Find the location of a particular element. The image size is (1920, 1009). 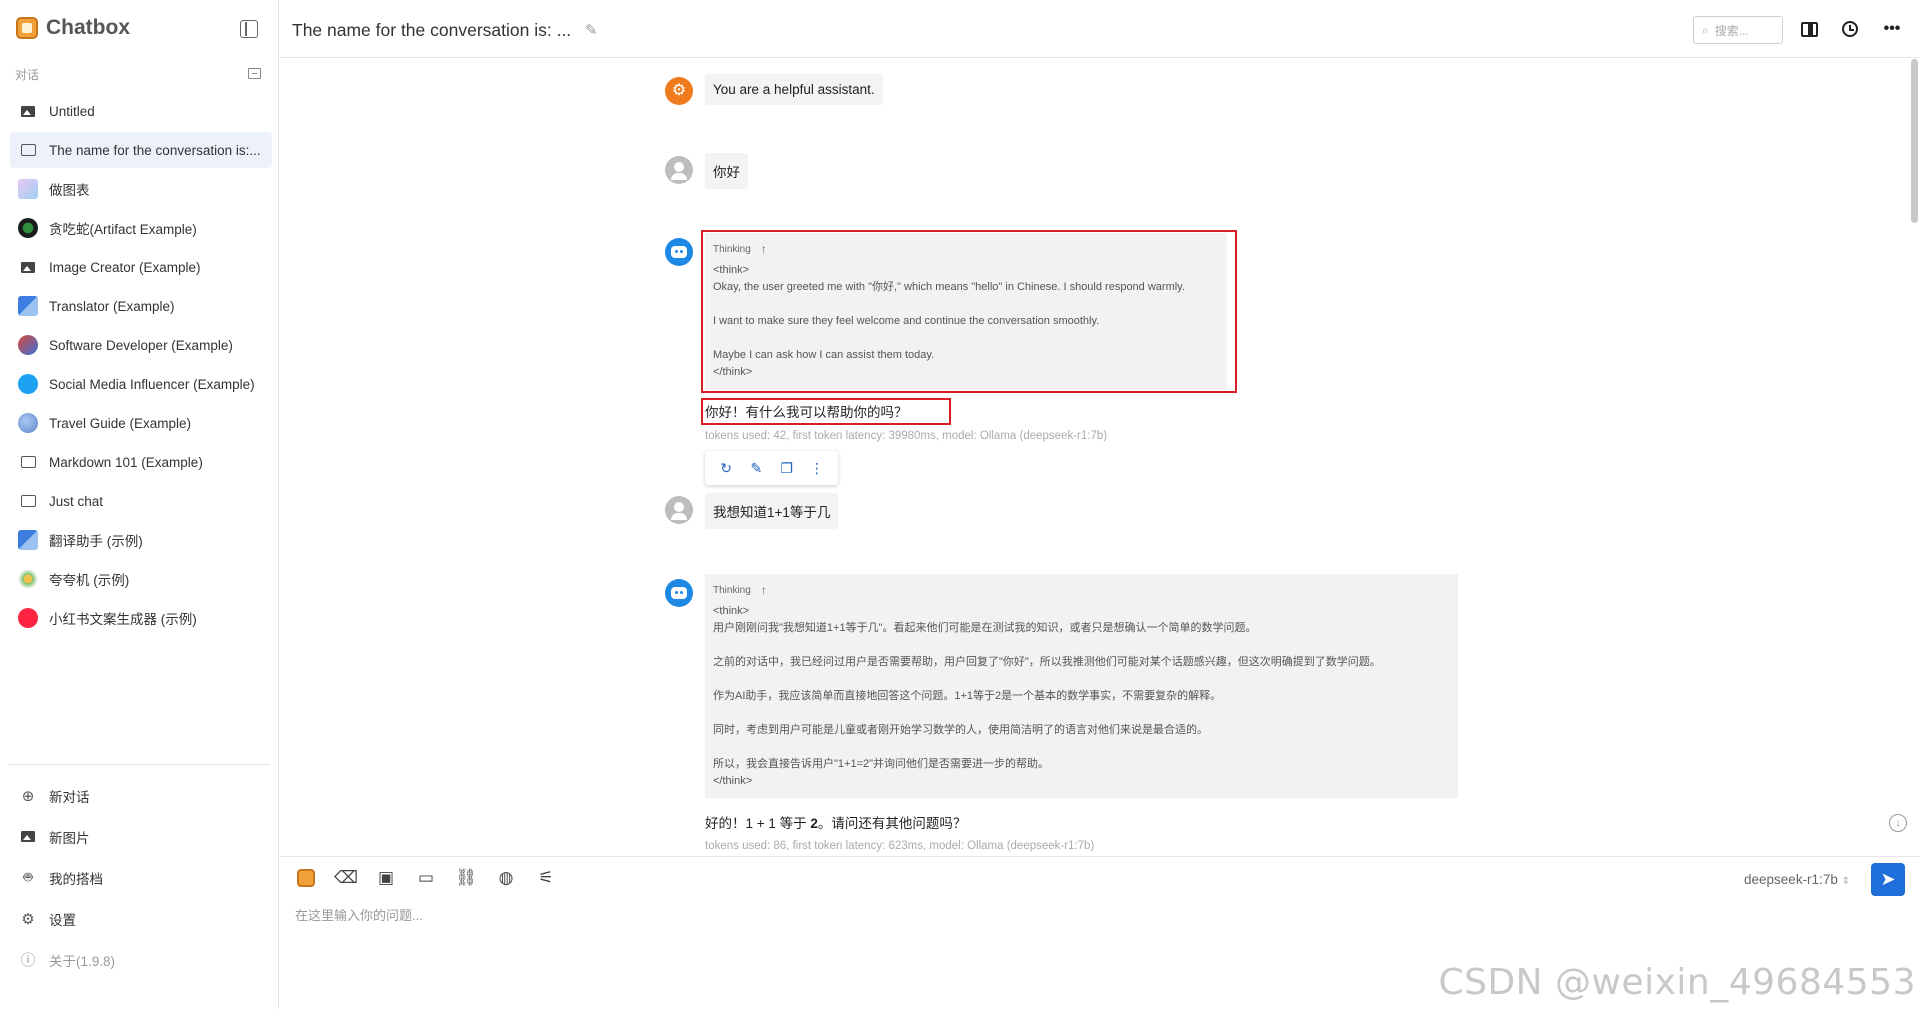

chatbox-logo-icon is located at coordinates (27, 28).